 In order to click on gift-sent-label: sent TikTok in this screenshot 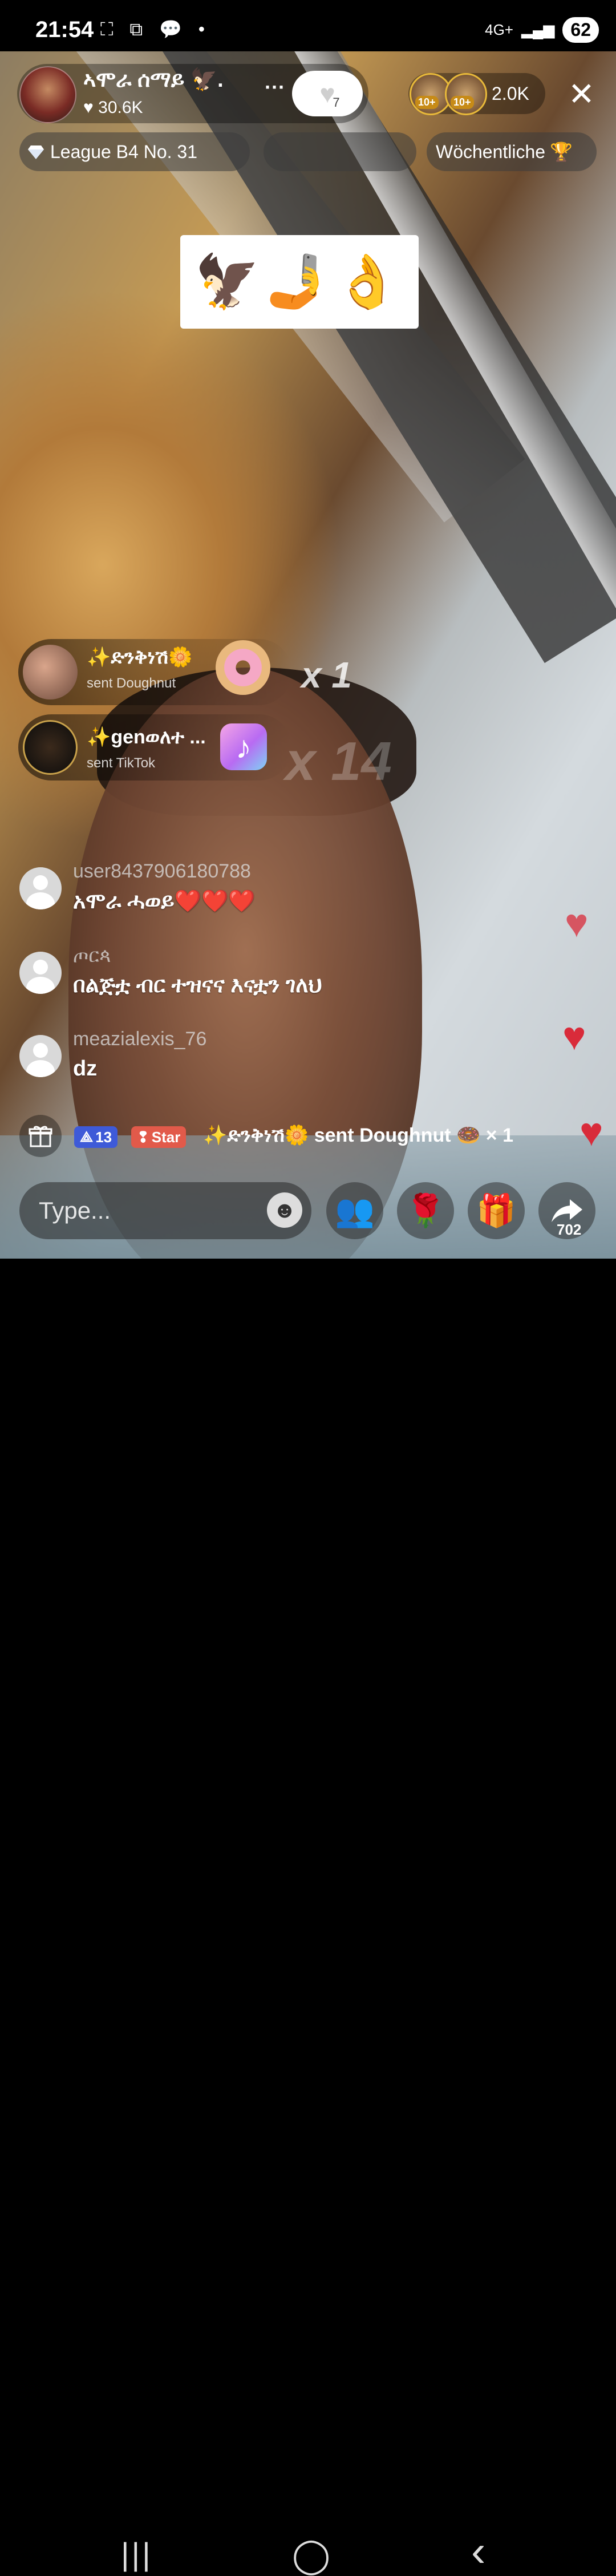, I will do `click(121, 763)`.